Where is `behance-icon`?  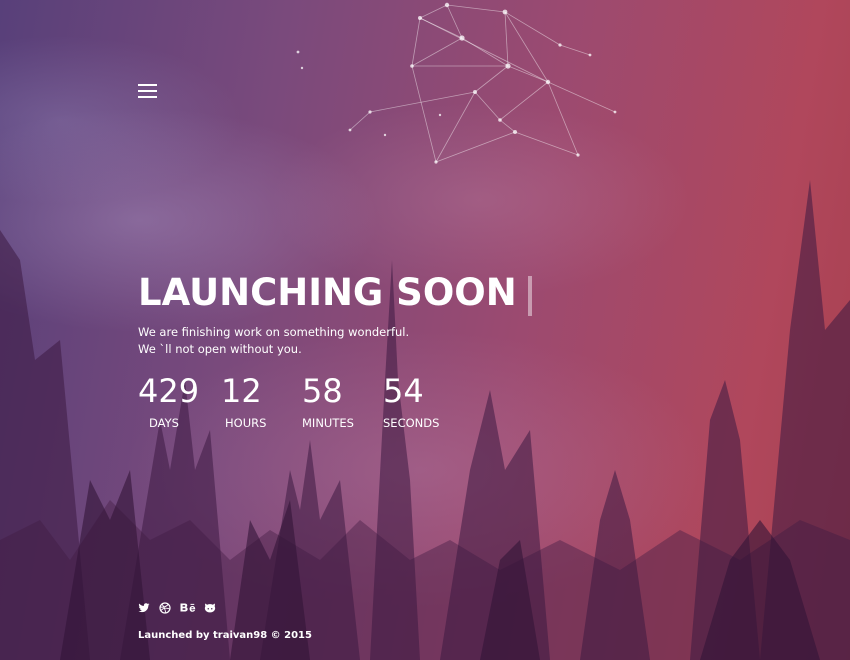
behance-icon is located at coordinates (189, 609).